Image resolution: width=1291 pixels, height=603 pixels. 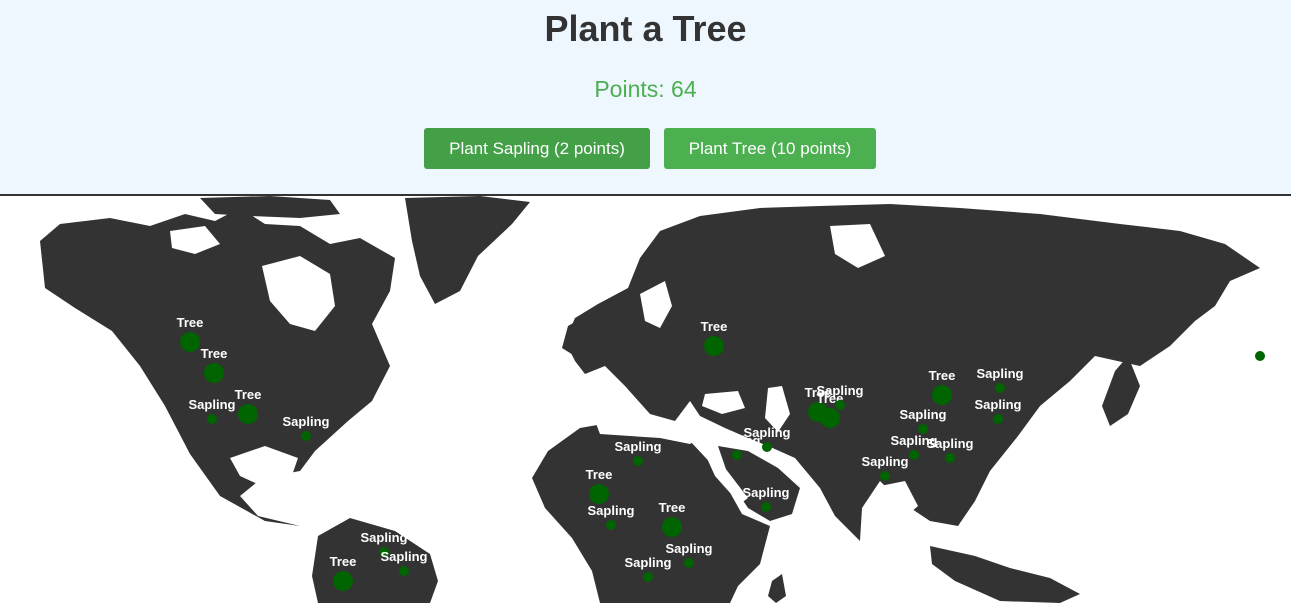 I want to click on page-title: Plant a Tree, so click(x=645, y=28).